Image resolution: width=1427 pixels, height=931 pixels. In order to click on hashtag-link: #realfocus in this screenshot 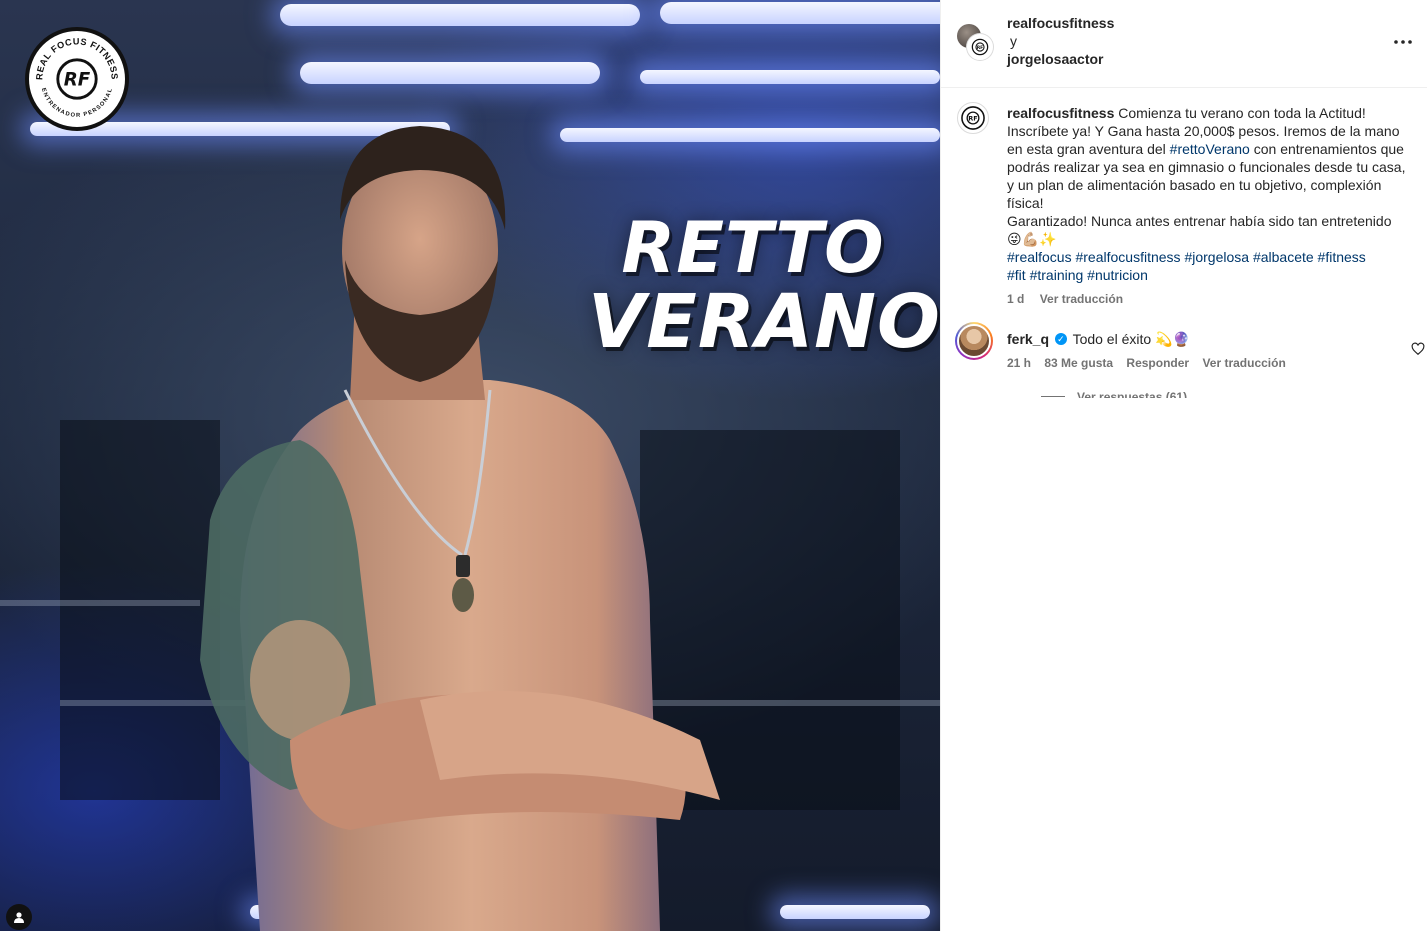, I will do `click(1039, 257)`.